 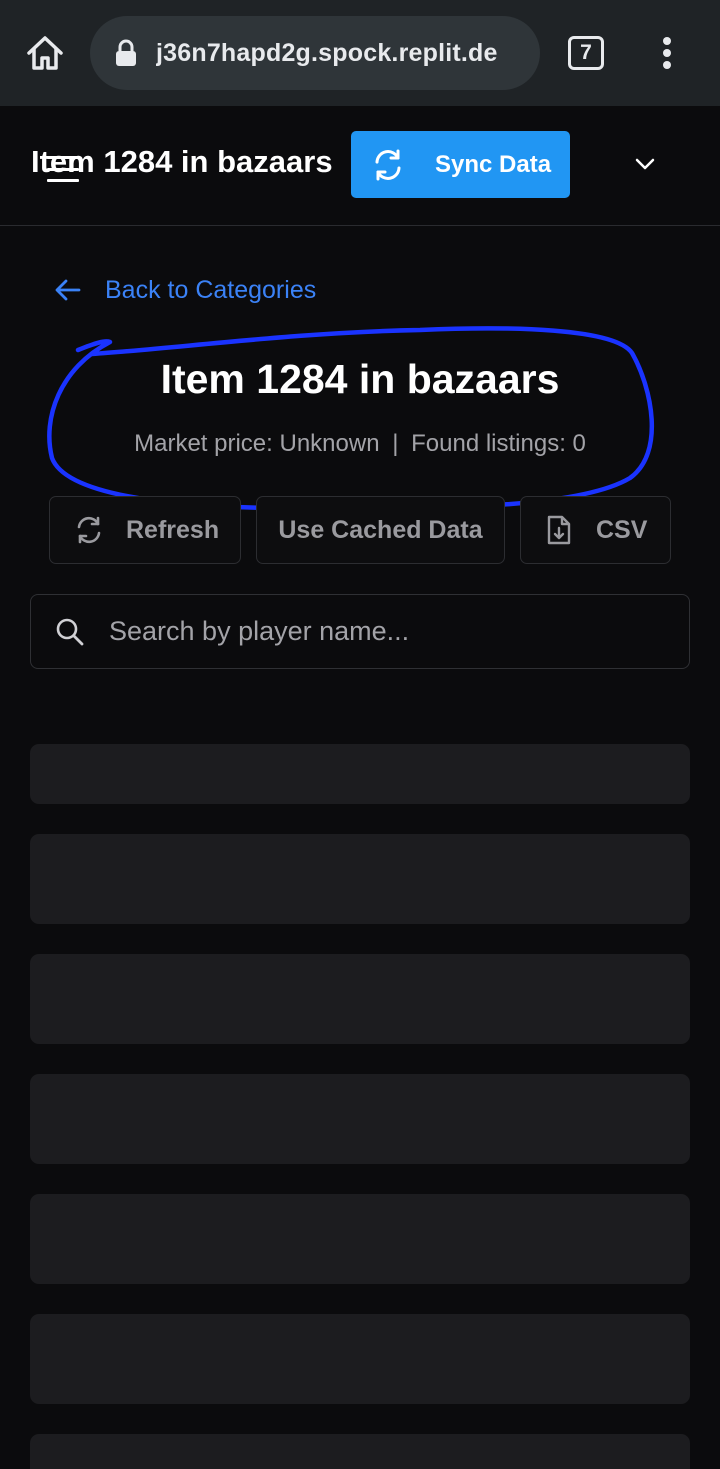 What do you see at coordinates (398, 631) in the screenshot?
I see `search-input` at bounding box center [398, 631].